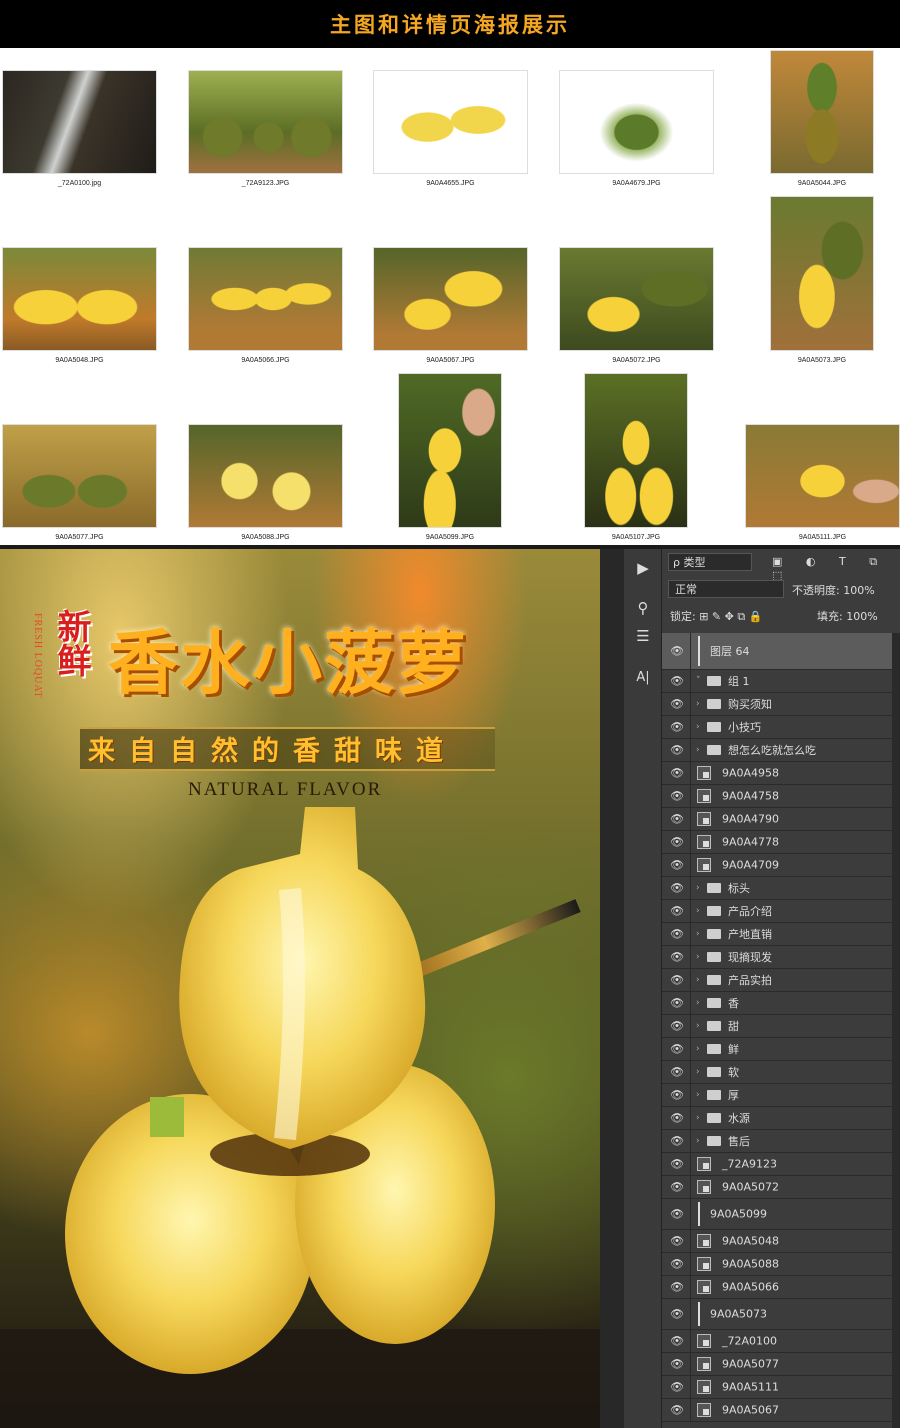 The height and width of the screenshot is (1428, 900). Describe the element at coordinates (781, 1241) in the screenshot. I see `layer-row: 👁 9A0A5048` at that location.